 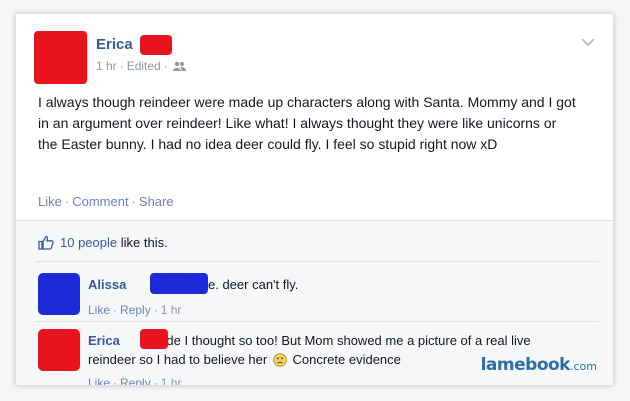 What do you see at coordinates (583, 366) in the screenshot?
I see `watermark-tld: .com` at bounding box center [583, 366].